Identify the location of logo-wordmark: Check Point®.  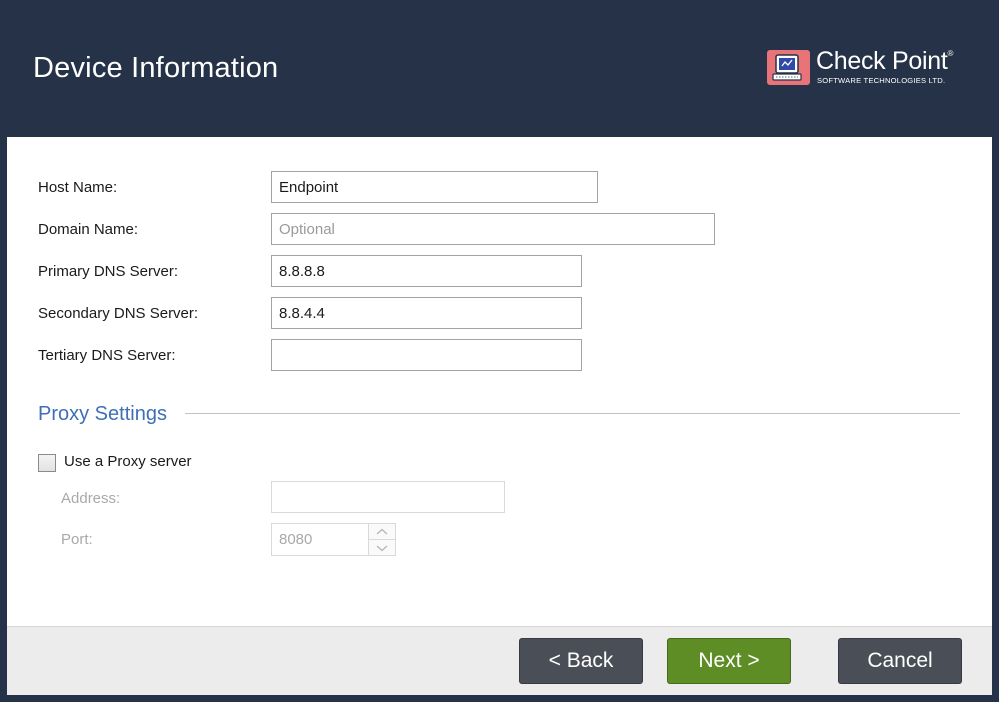
(884, 61).